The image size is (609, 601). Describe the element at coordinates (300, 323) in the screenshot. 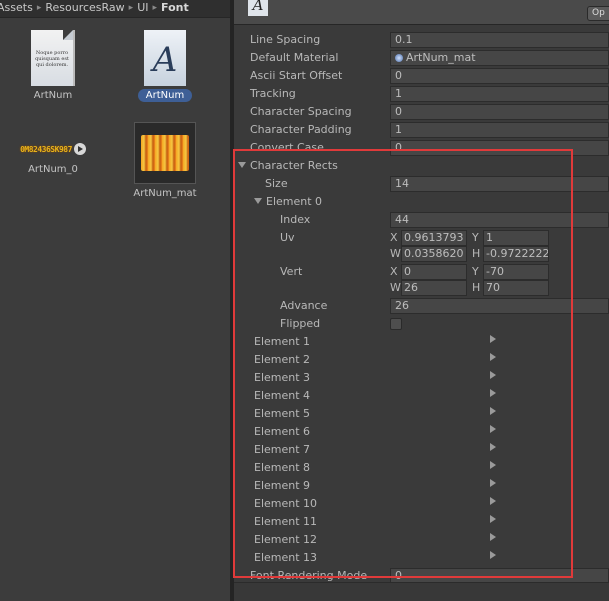

I see `field-label: Flipped` at that location.